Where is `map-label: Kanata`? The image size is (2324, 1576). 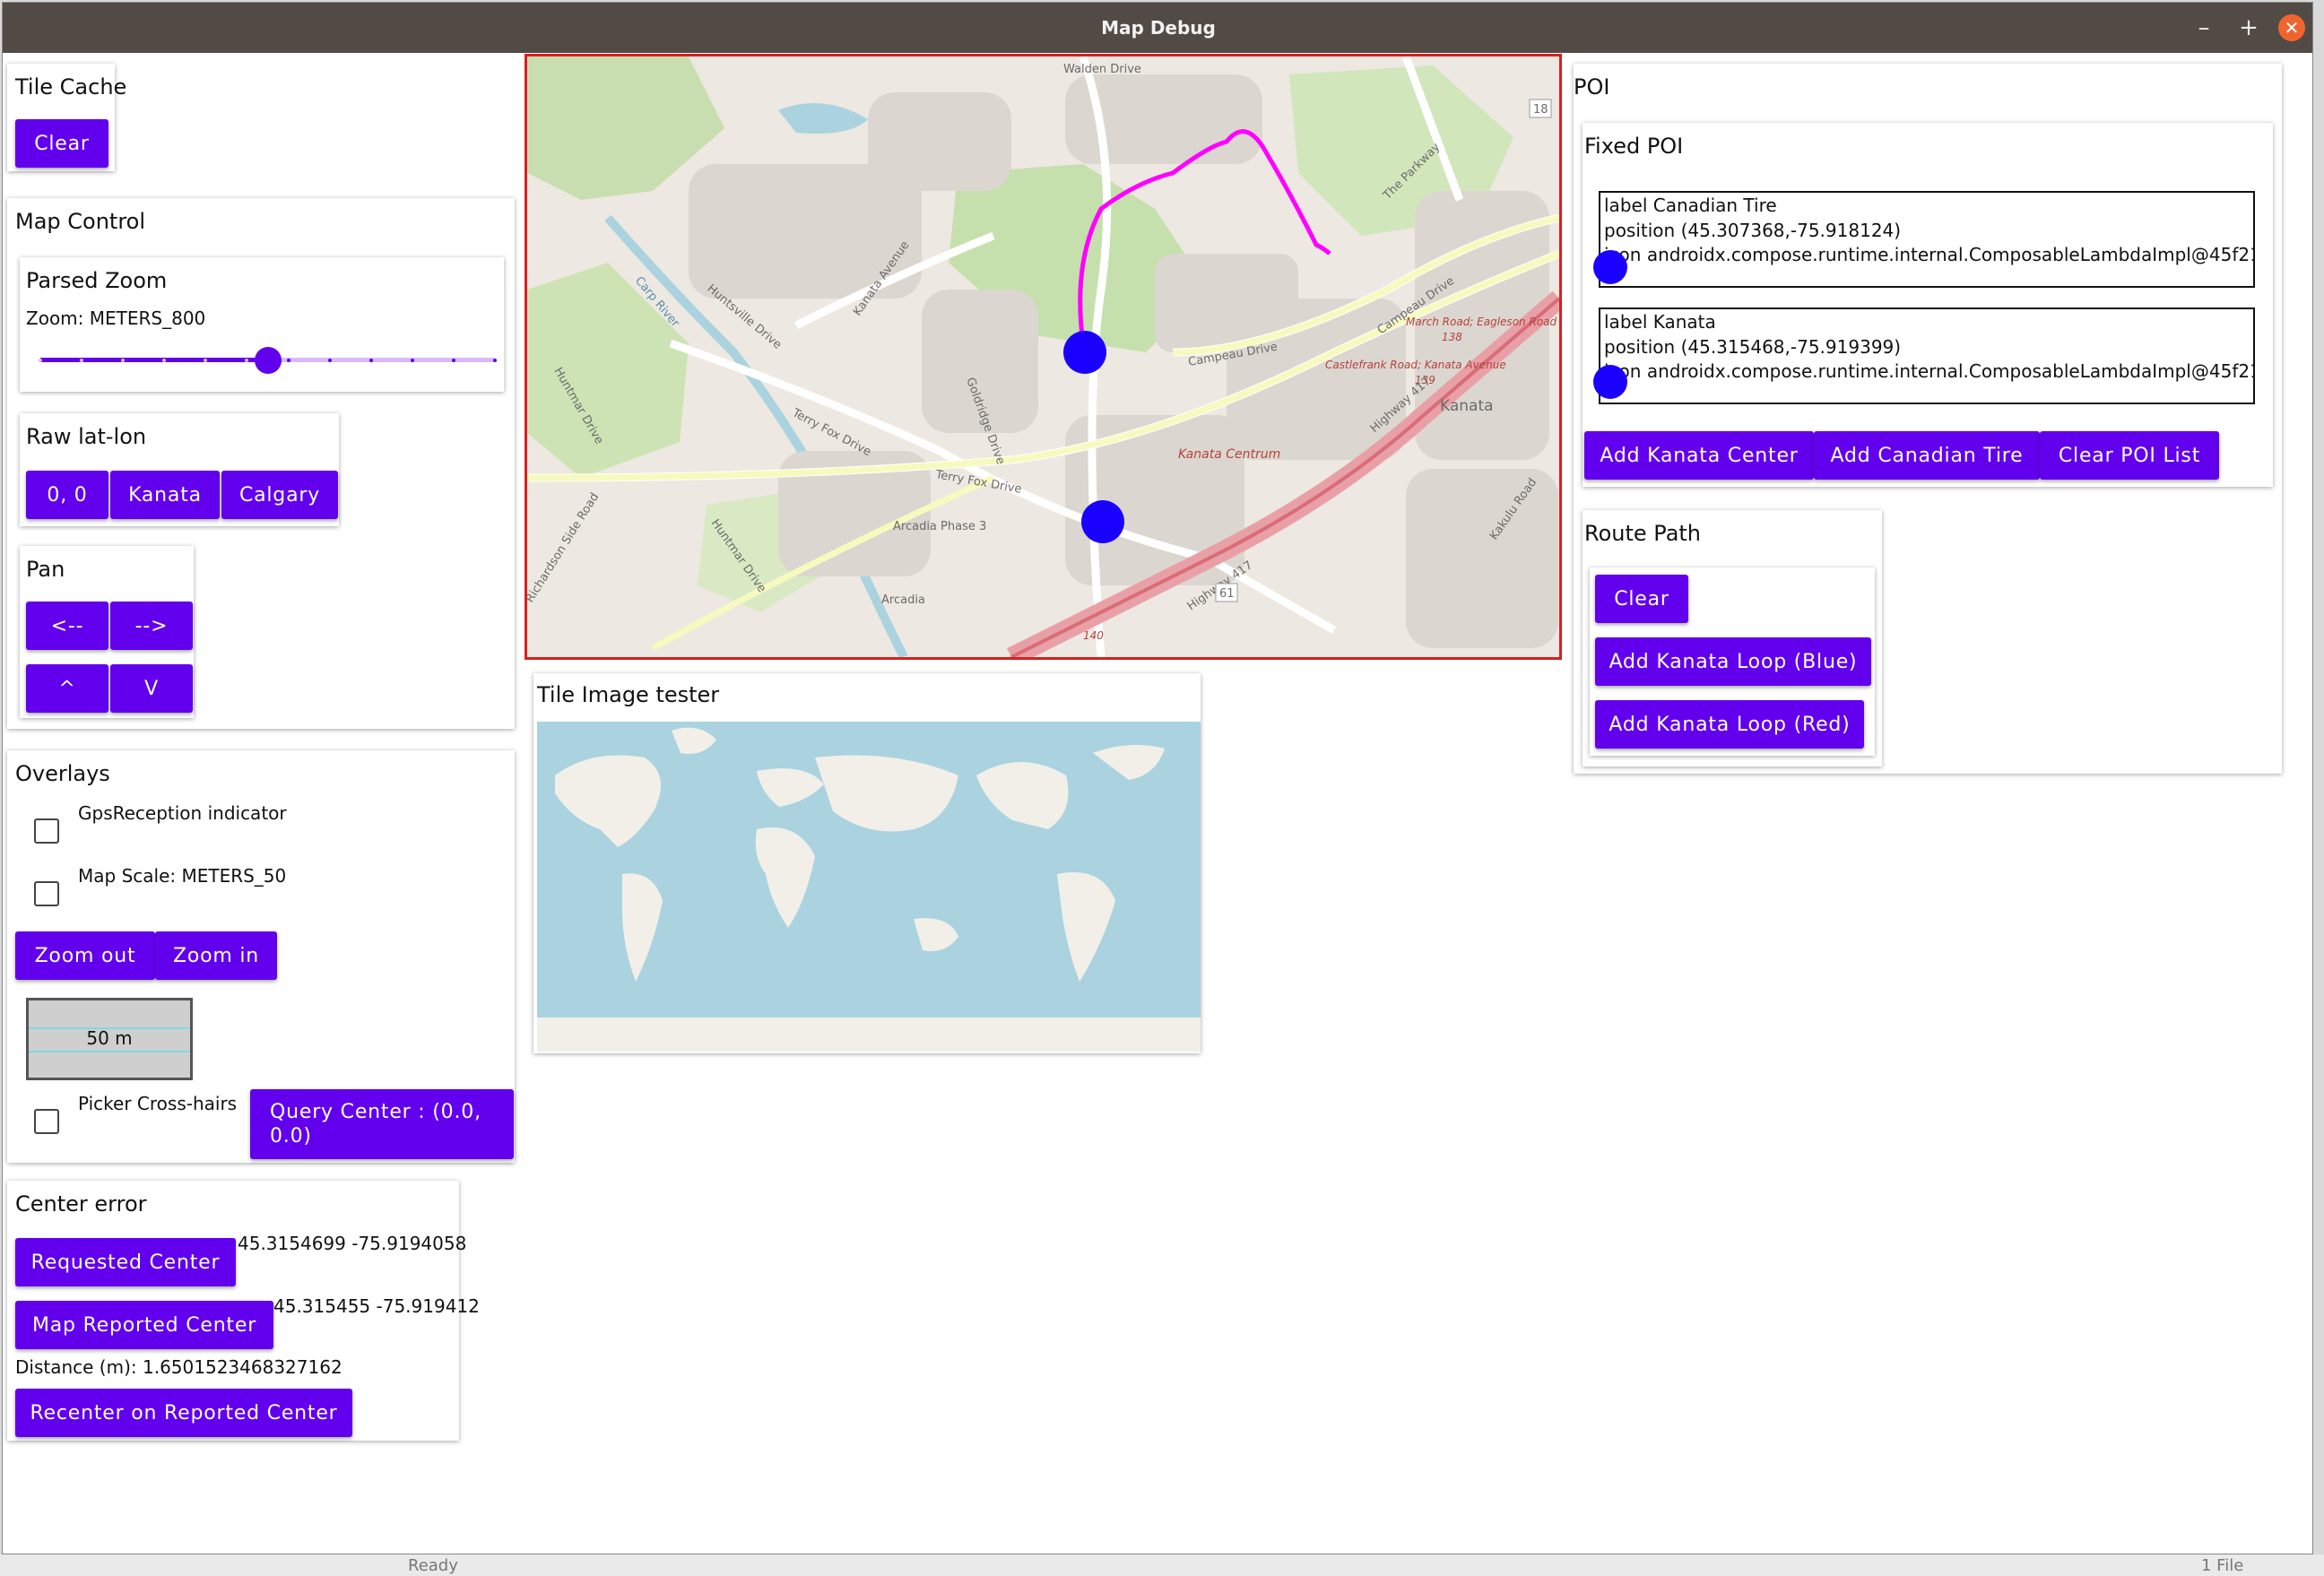
map-label: Kanata is located at coordinates (1467, 406).